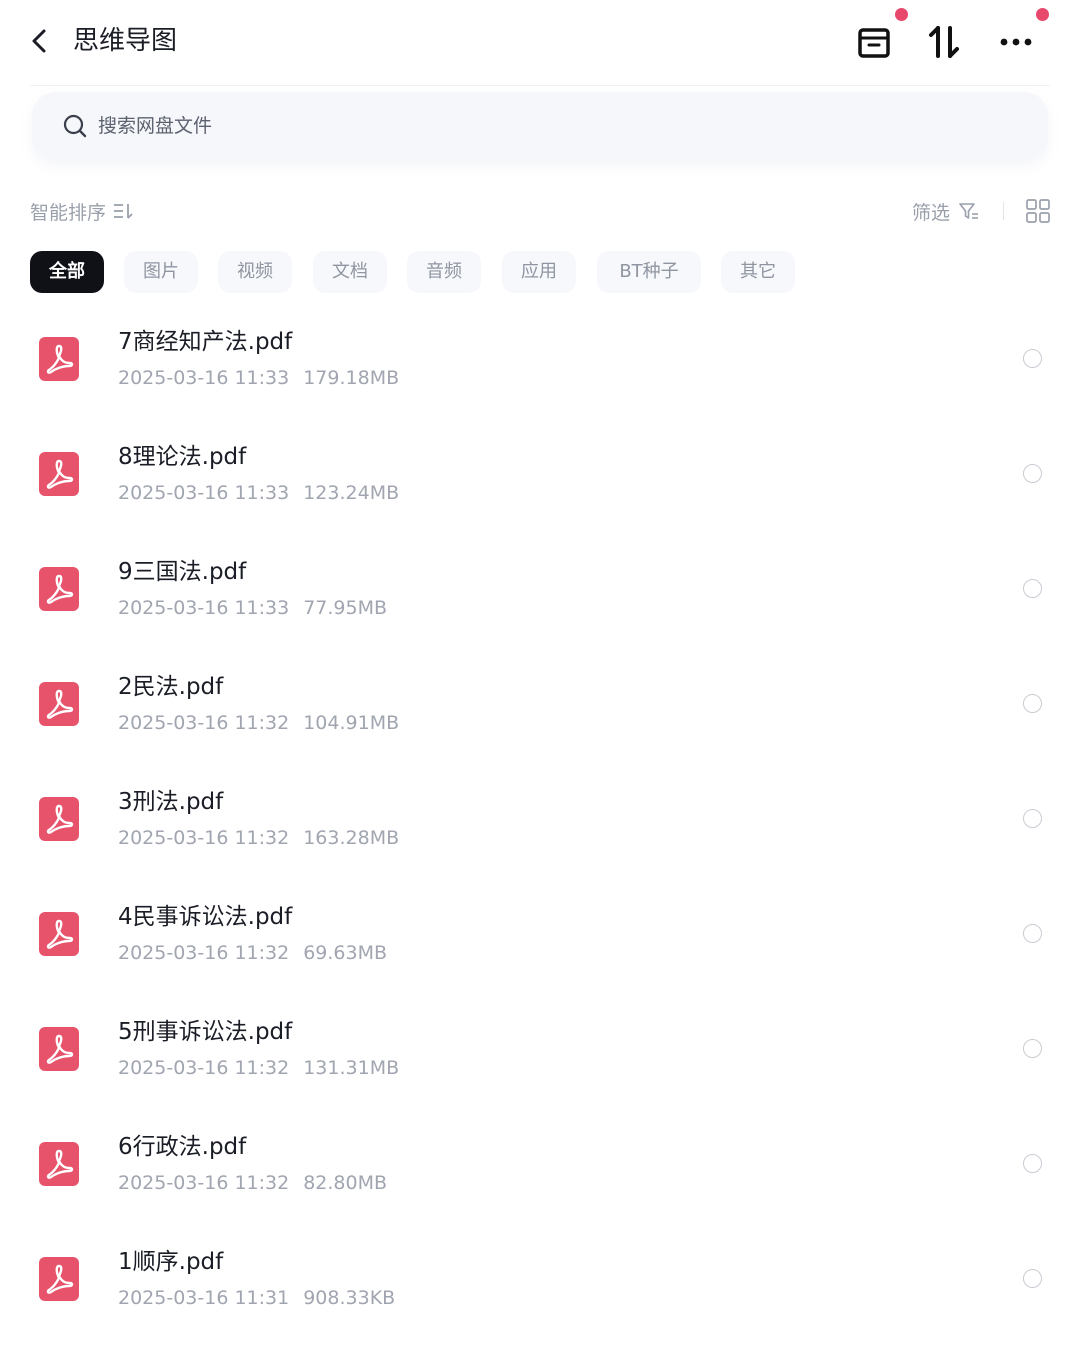 This screenshot has width=1080, height=1365. I want to click on file-row: 1顺序.pdf 2025-03-16 11:31 908.33KB, so click(540, 1277).